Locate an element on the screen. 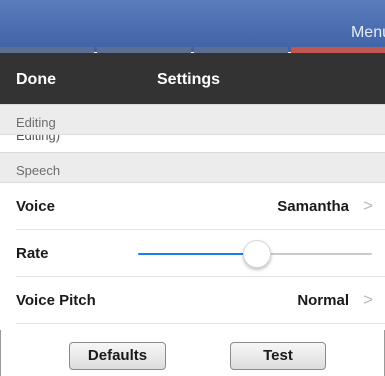 Image resolution: width=385 pixels, height=376 pixels. list-item-partial: Editing) is located at coordinates (192, 143).